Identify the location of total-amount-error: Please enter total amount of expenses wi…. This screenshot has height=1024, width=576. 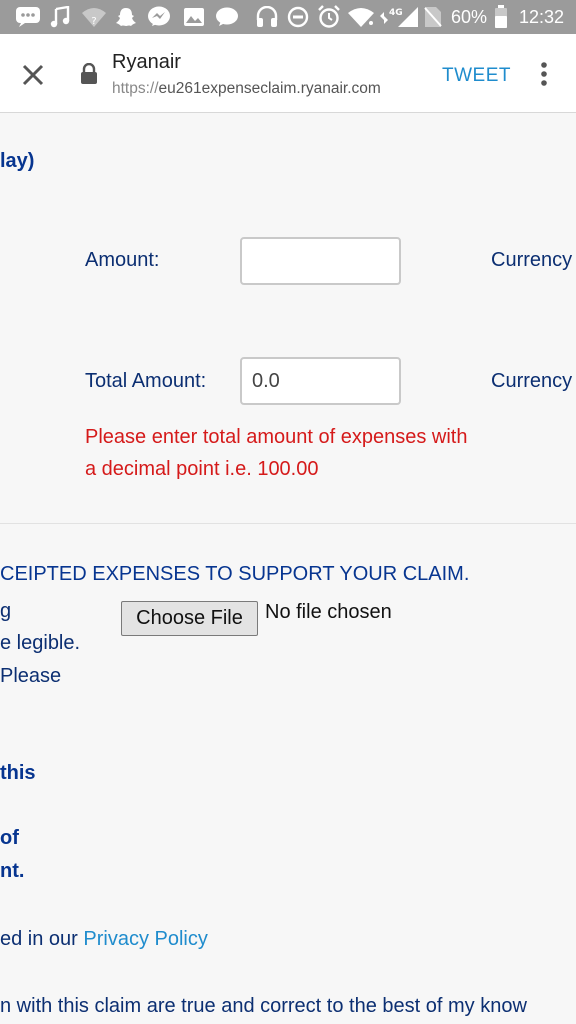
(276, 453).